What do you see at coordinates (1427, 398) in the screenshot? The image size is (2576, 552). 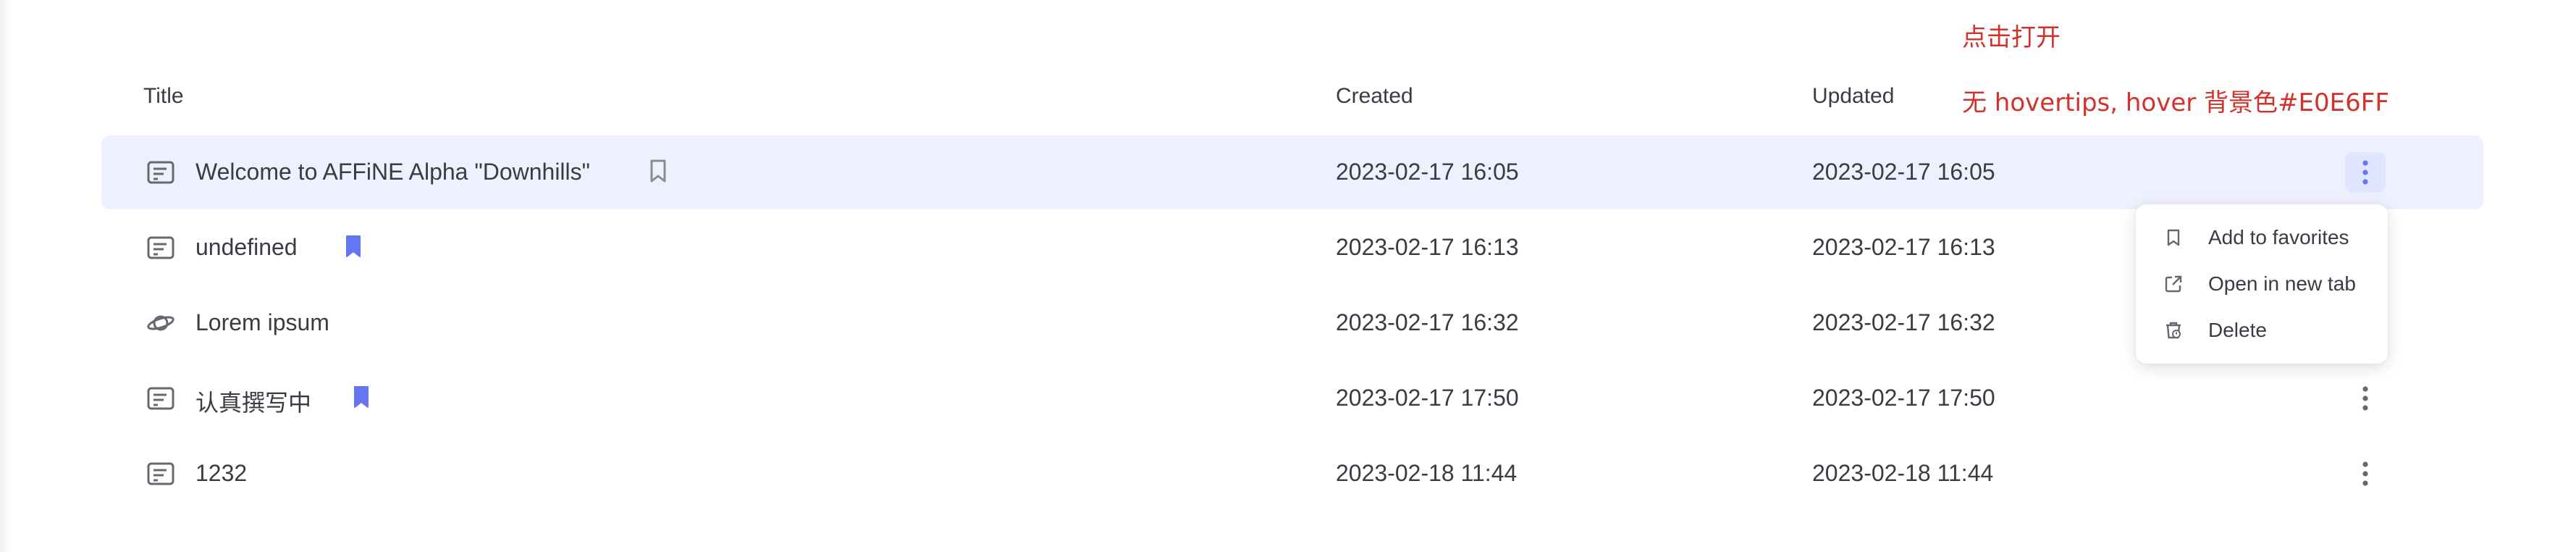 I see `created-date: 2023-02-17 17:50` at bounding box center [1427, 398].